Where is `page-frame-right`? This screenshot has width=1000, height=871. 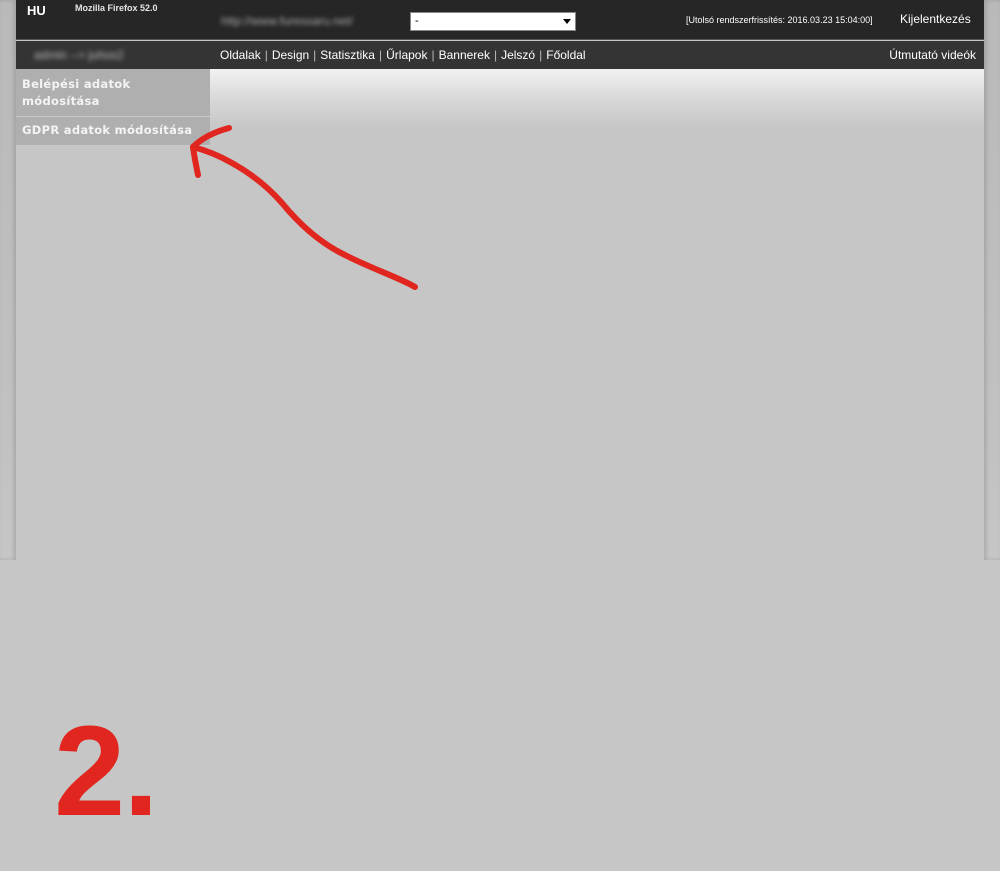
page-frame-right is located at coordinates (992, 280).